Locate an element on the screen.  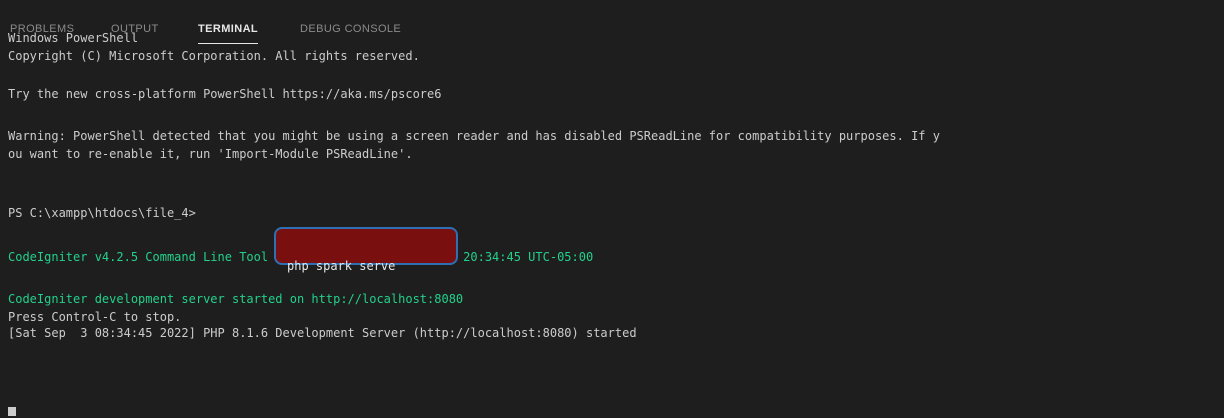
terminal-cursor is located at coordinates (12, 411).